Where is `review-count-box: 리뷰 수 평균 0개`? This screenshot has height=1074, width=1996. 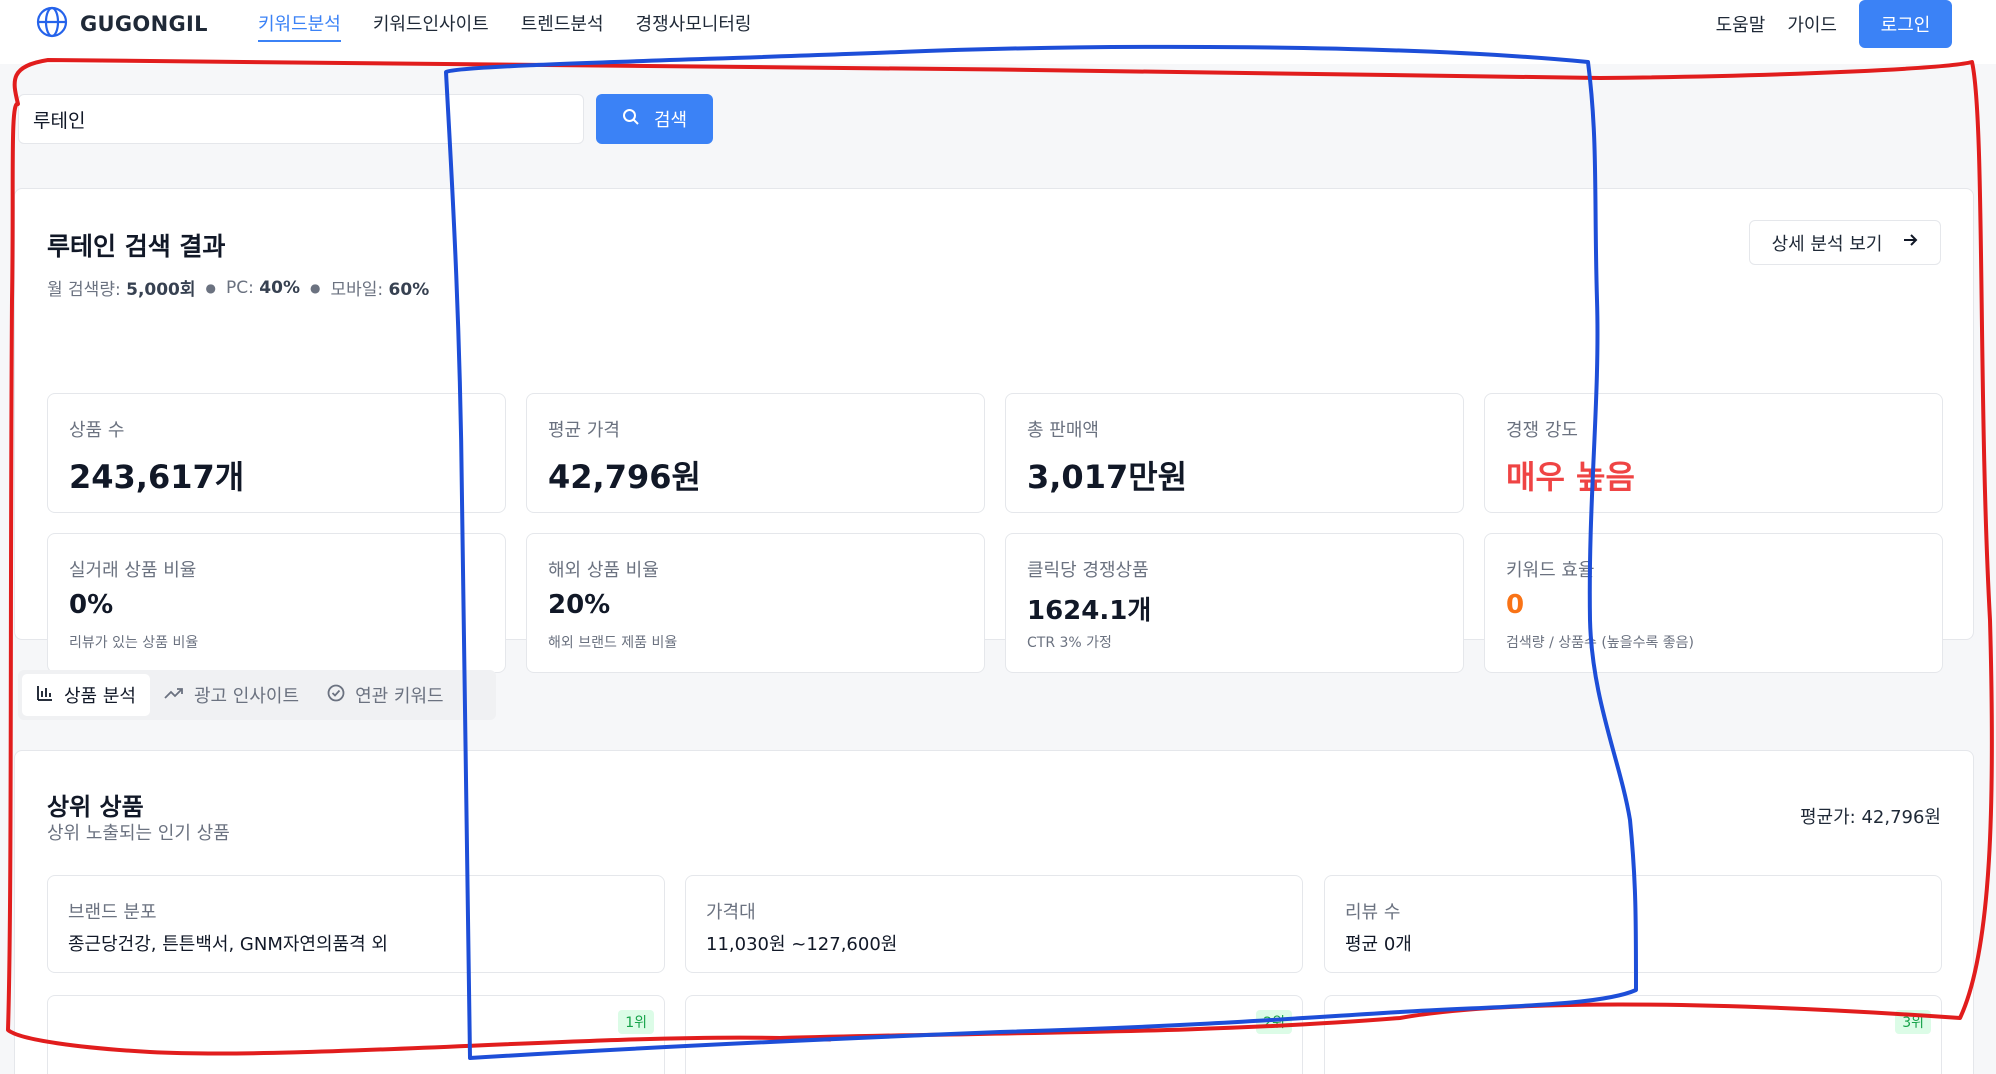 review-count-box: 리뷰 수 평균 0개 is located at coordinates (1633, 924).